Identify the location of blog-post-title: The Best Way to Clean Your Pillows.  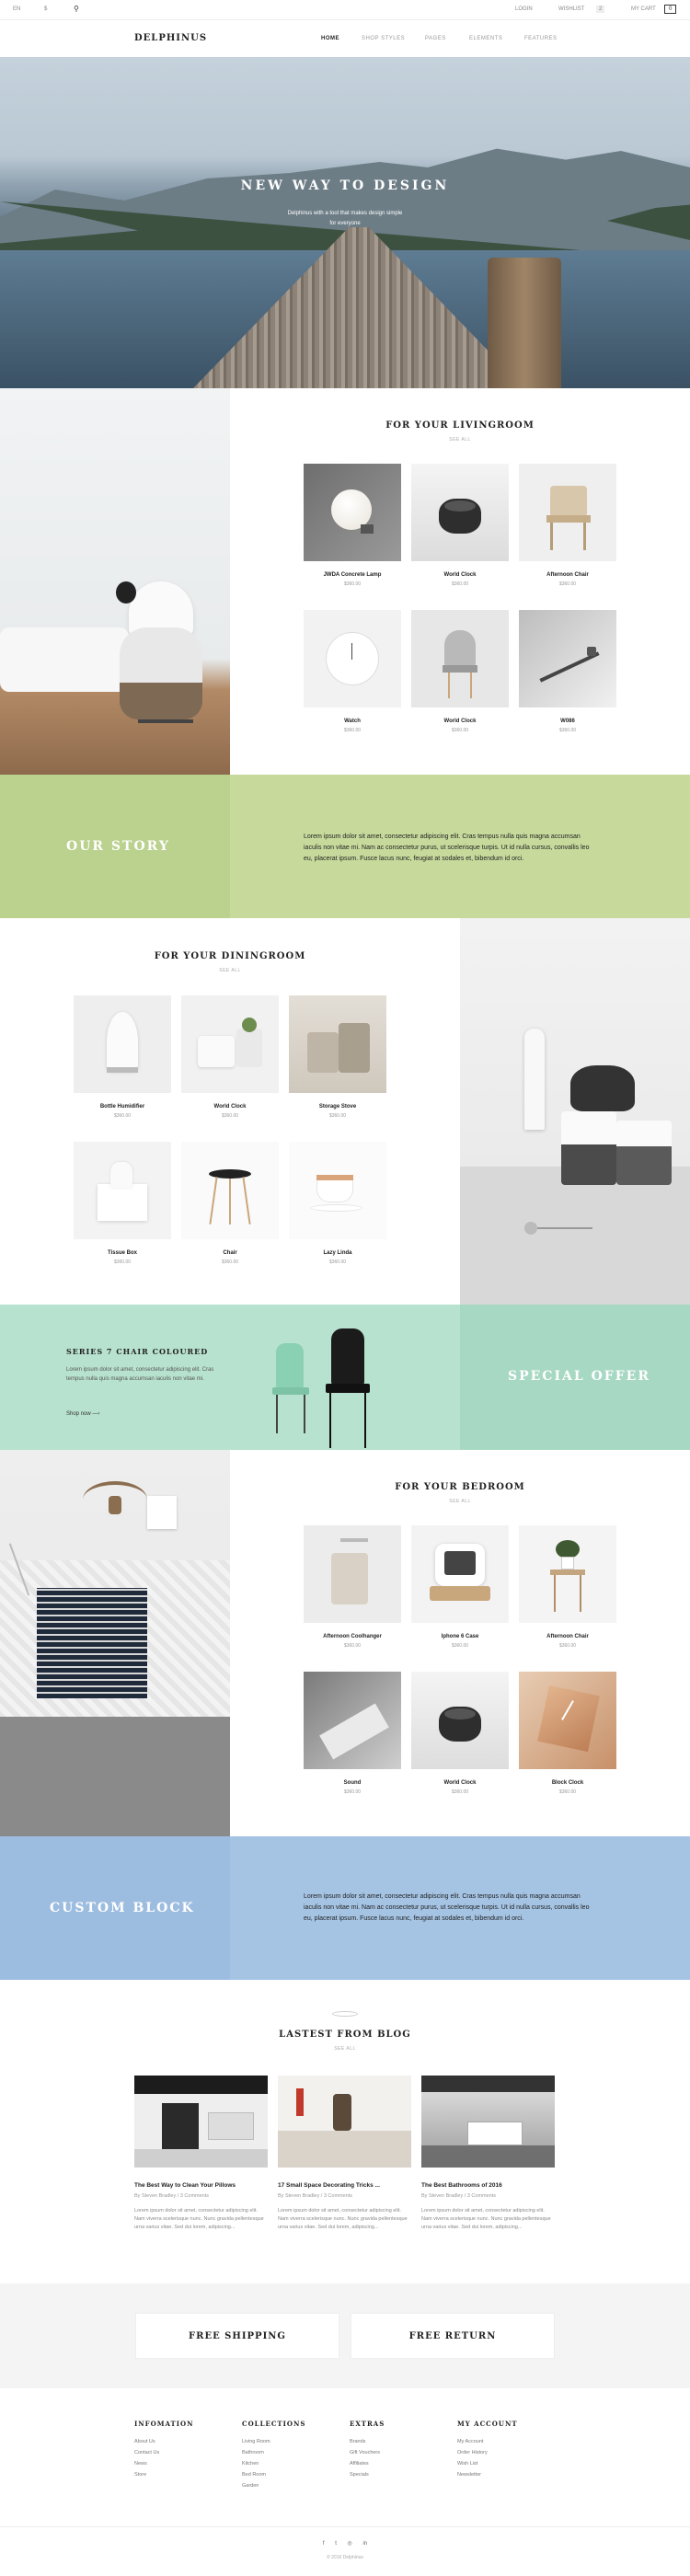
(201, 2185).